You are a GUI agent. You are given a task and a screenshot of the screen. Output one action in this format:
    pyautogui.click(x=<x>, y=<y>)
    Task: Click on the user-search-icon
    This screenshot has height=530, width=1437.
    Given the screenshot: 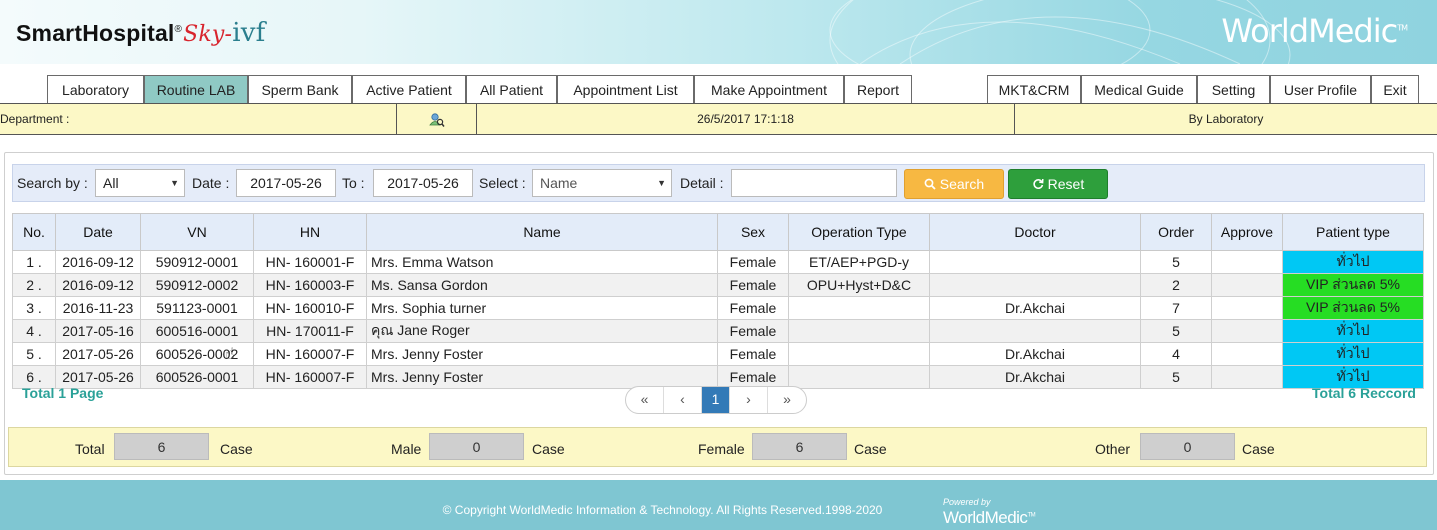 What is the action you would take?
    pyautogui.click(x=436, y=120)
    